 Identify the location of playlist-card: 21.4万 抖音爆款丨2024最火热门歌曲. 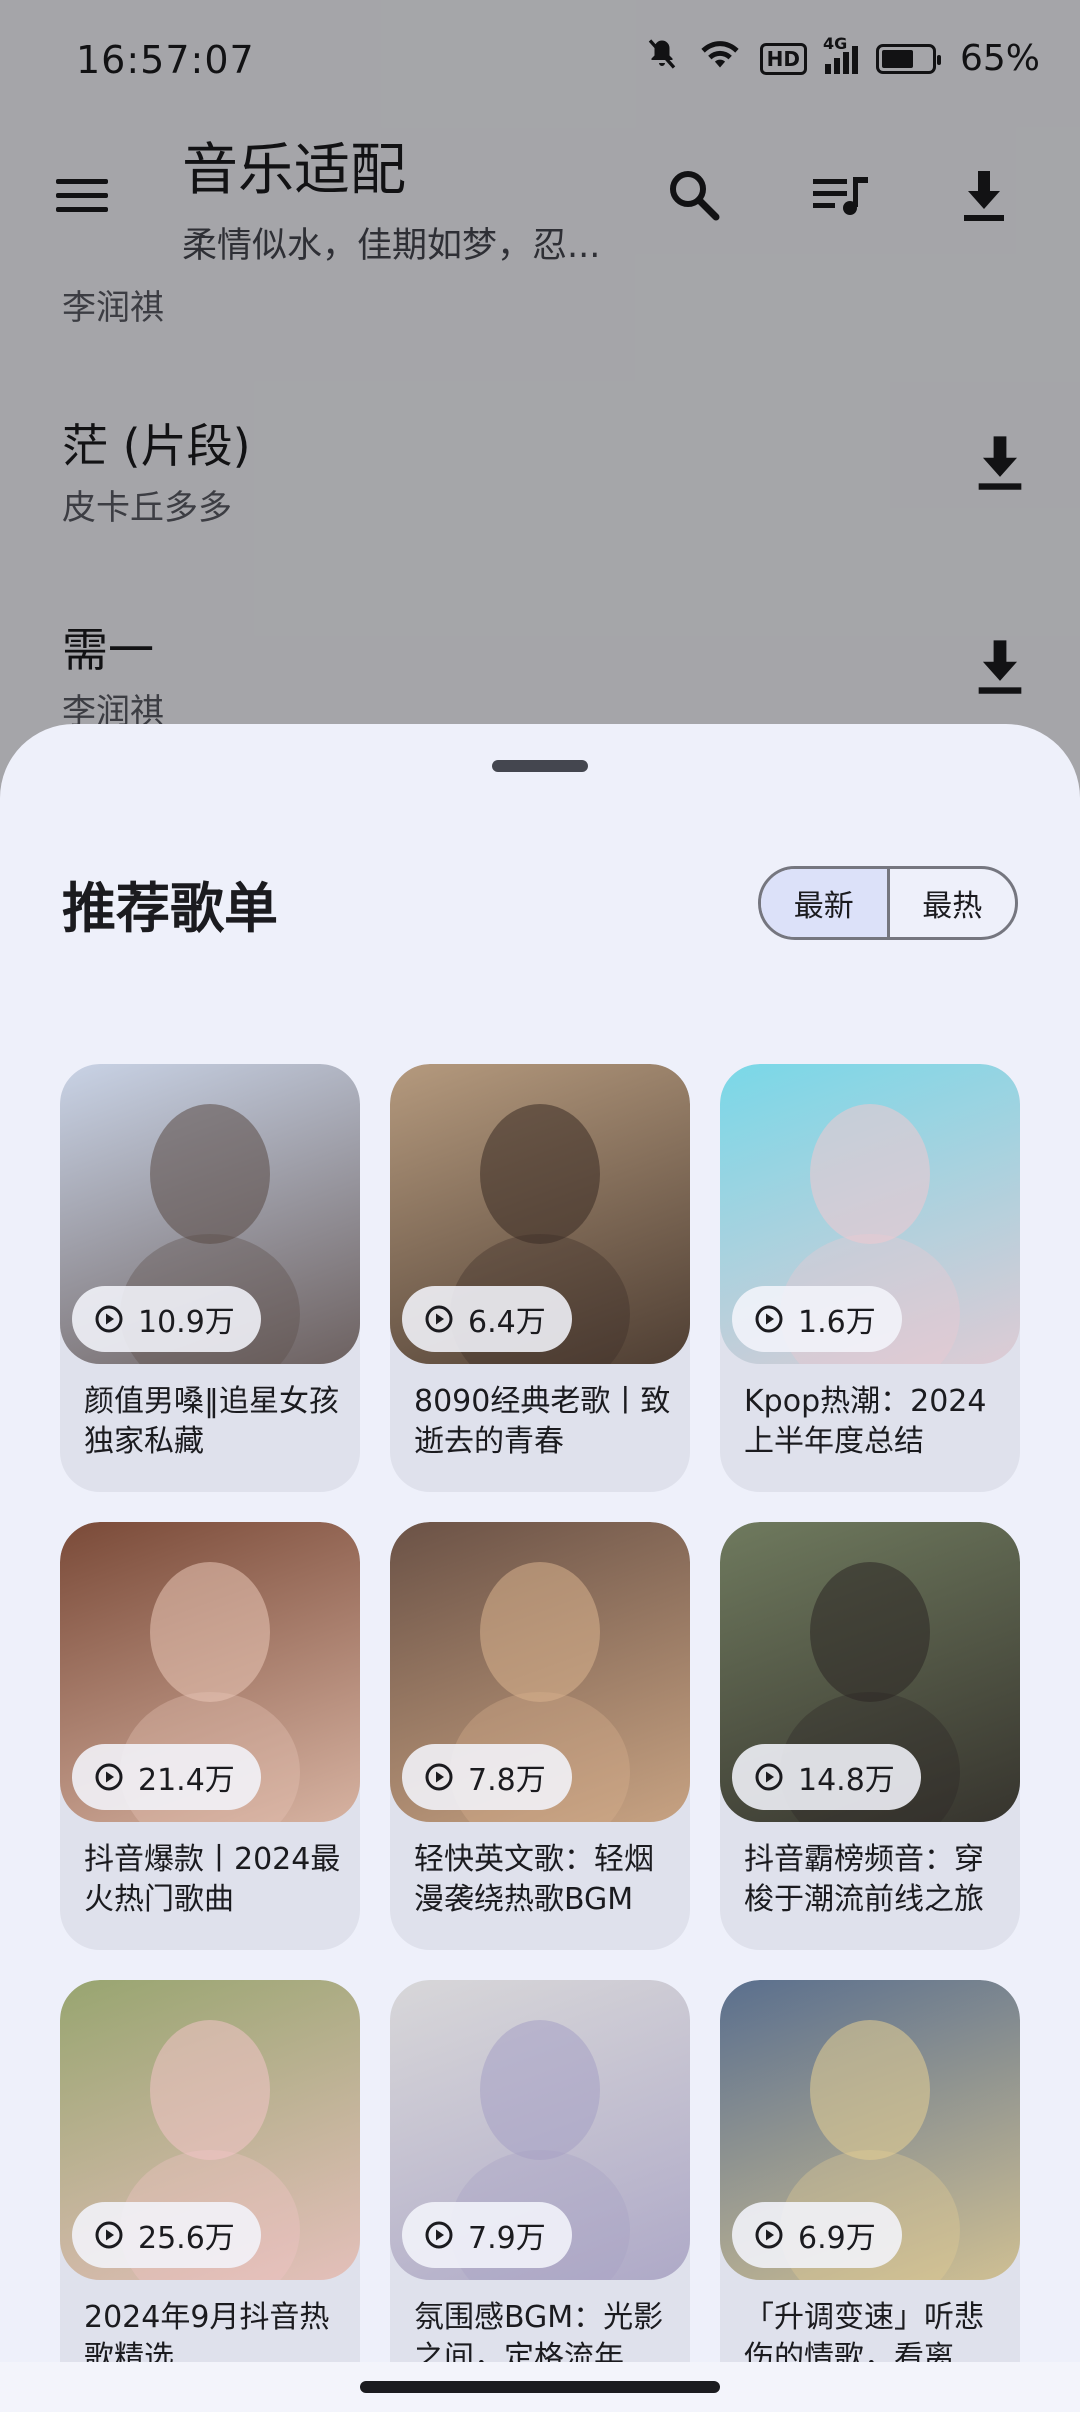
(210, 1736).